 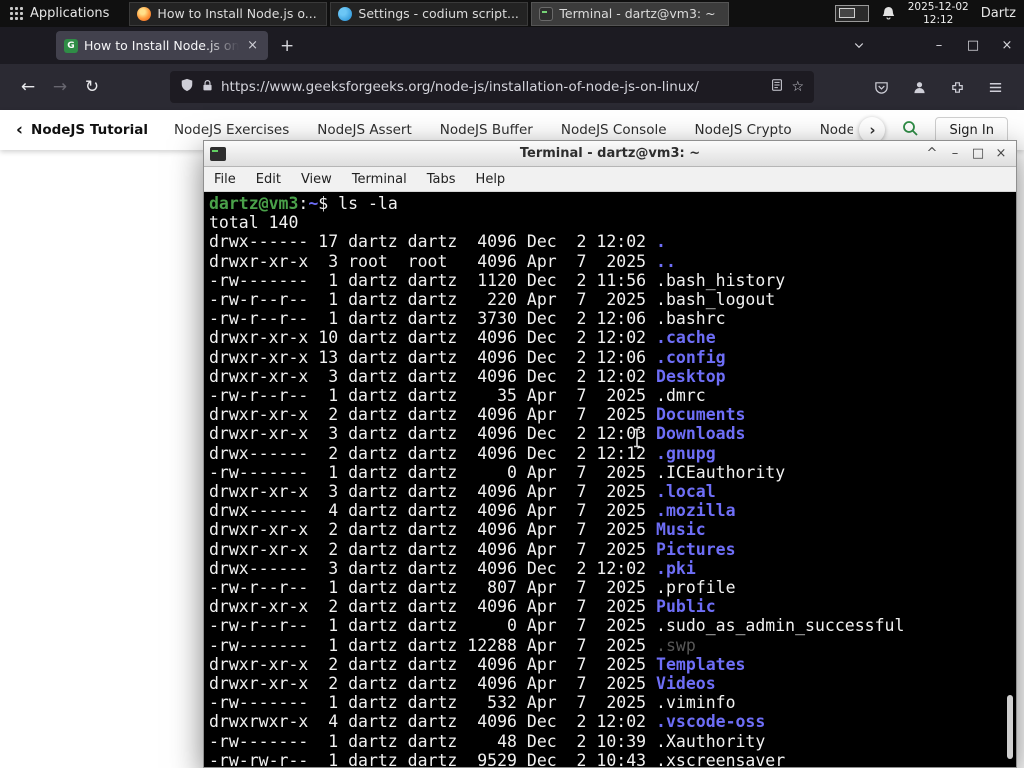 I want to click on menu-edit: Edit, so click(x=268, y=179).